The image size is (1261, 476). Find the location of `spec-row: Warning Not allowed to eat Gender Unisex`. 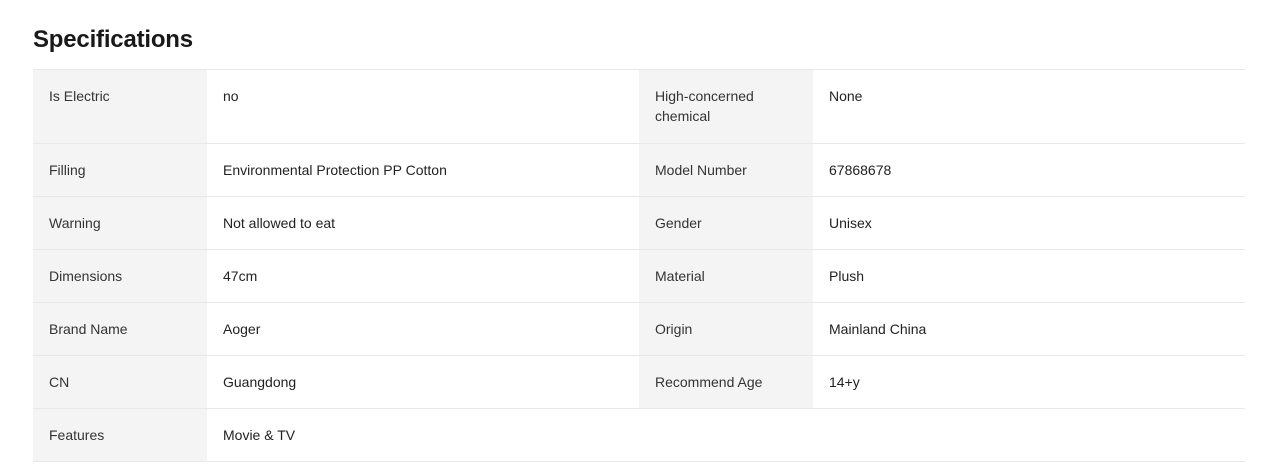

spec-row: Warning Not allowed to eat Gender Unisex is located at coordinates (639, 223).